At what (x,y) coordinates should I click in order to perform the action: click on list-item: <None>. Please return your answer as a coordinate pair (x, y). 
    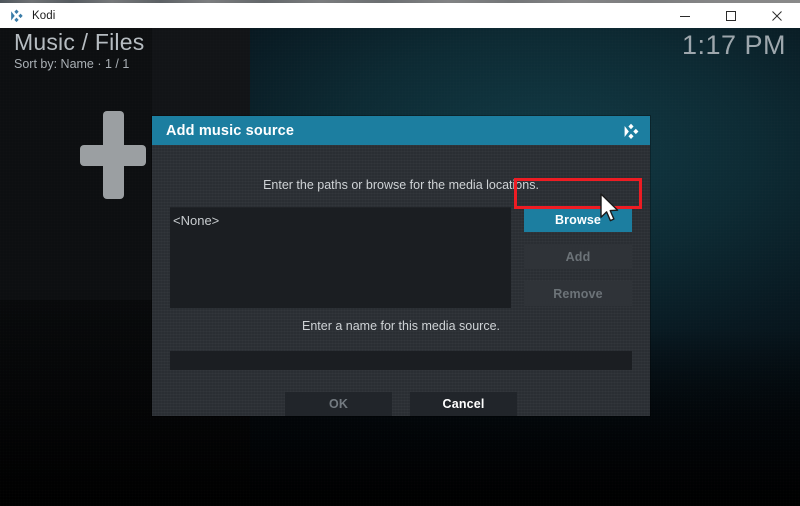
    Looking at the image, I should click on (340, 217).